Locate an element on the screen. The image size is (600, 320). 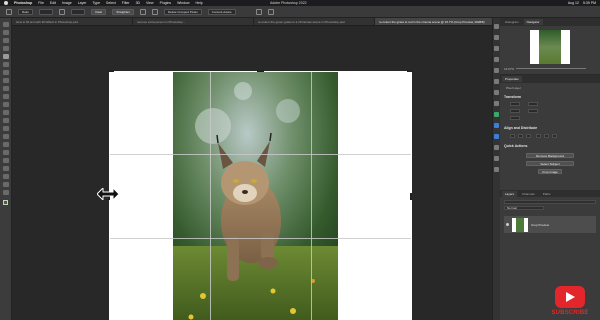
more-tools-icon is located at coordinates (5, 192).